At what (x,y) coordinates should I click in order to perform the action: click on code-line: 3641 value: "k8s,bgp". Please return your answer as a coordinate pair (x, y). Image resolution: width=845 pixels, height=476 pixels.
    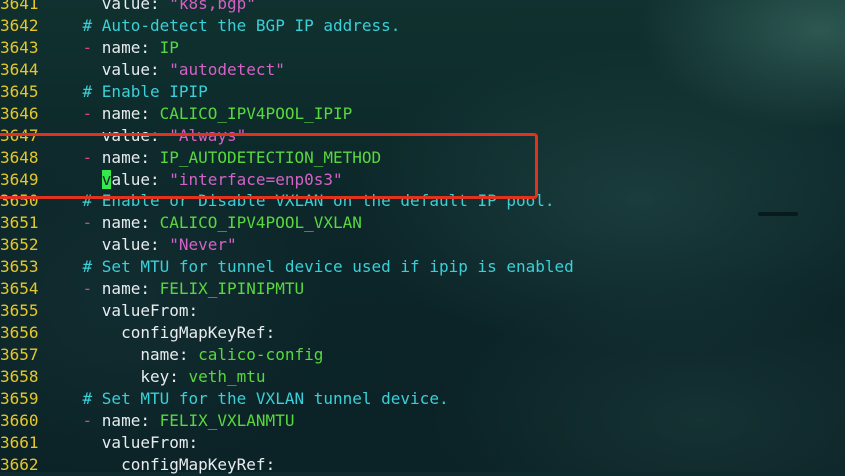
    Looking at the image, I should click on (422, 7).